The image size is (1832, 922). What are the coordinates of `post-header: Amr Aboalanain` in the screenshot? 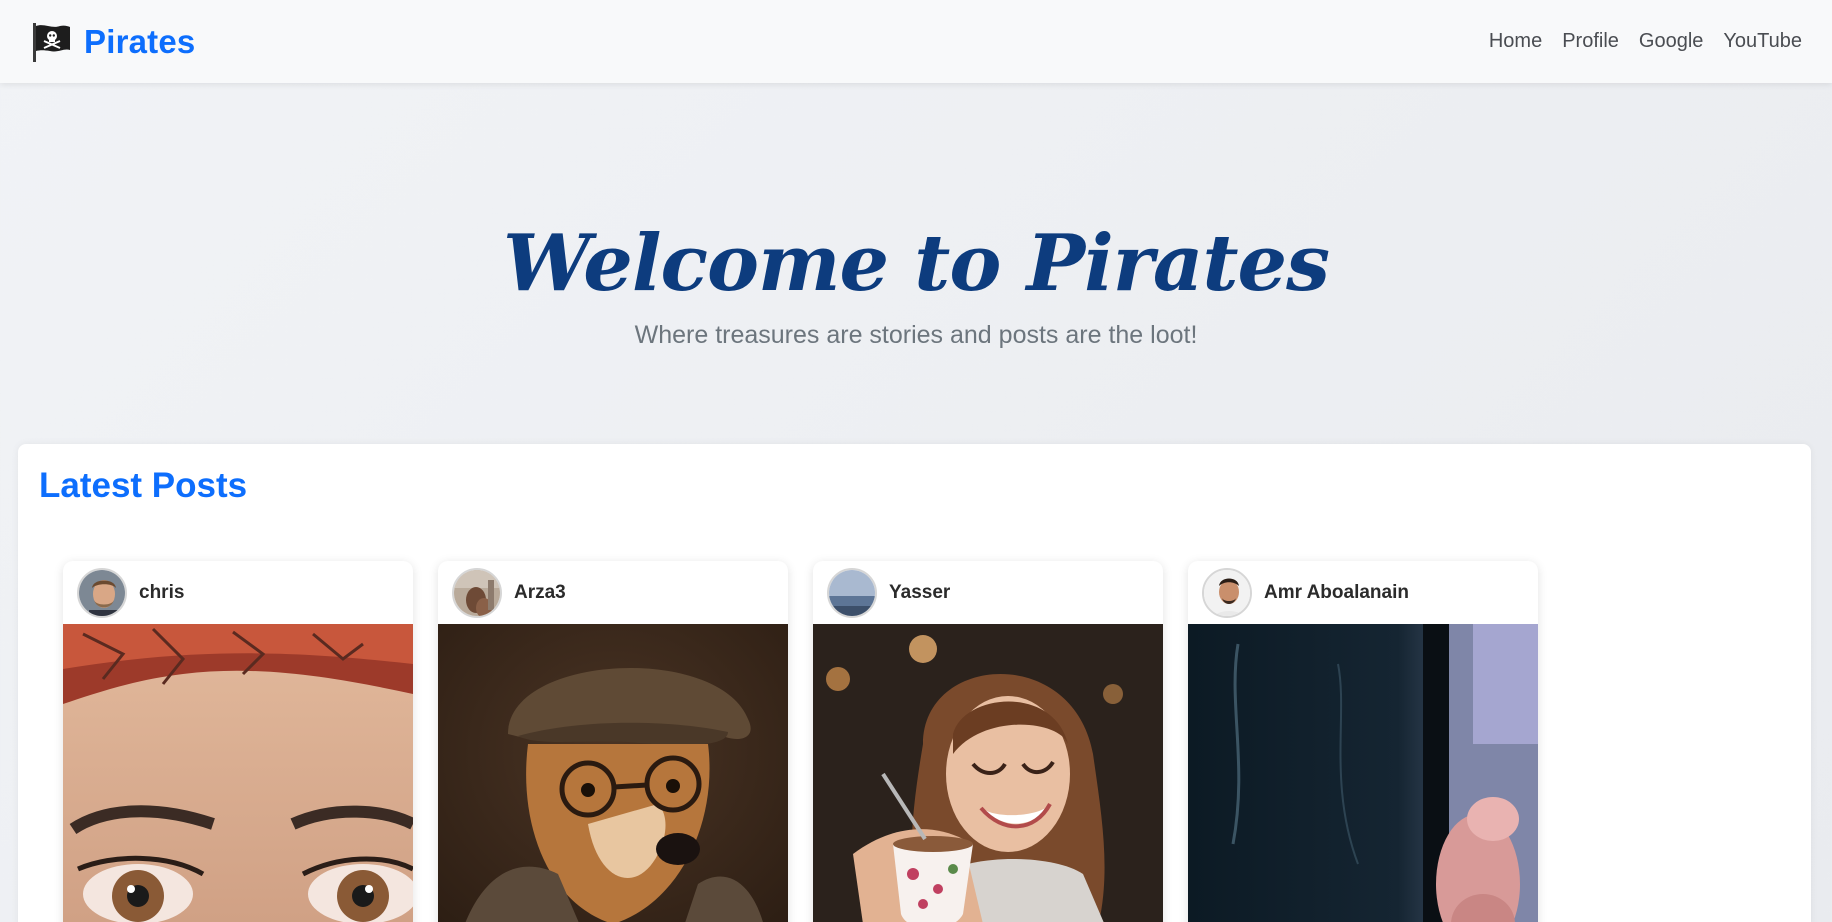 It's located at (1363, 592).